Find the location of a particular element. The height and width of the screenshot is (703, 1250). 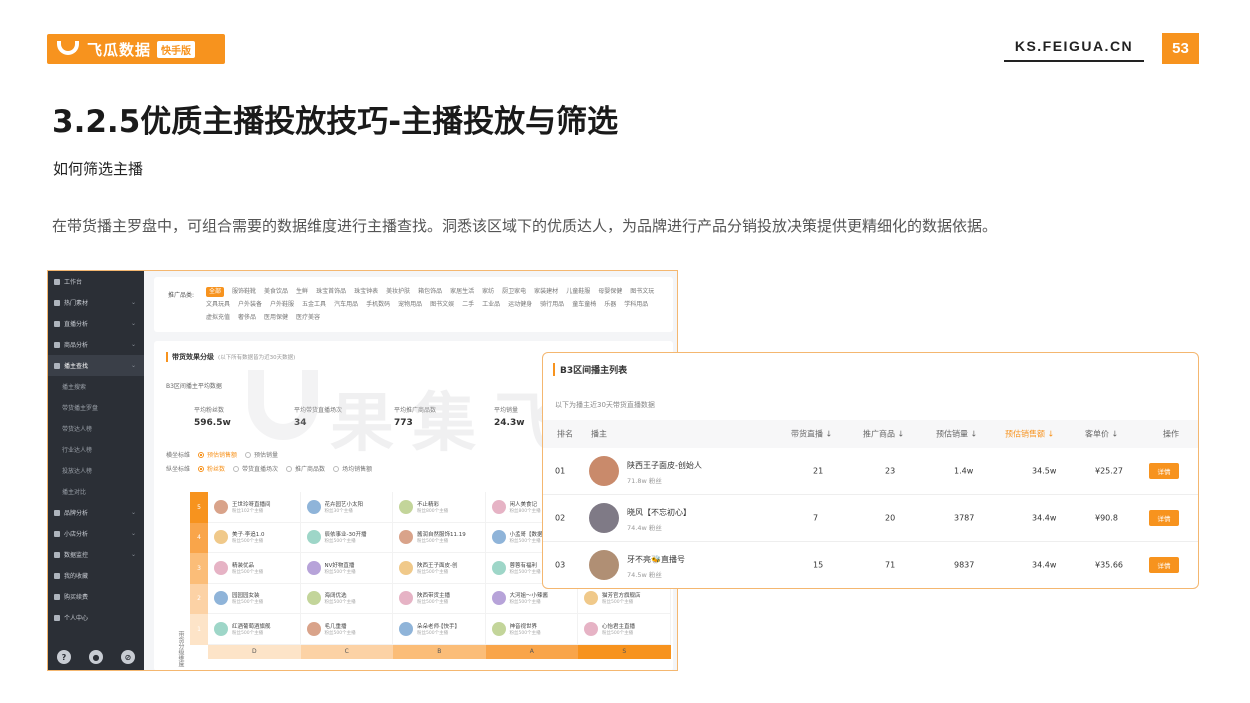

sidebar-item: 购买续费 is located at coordinates (96, 596).